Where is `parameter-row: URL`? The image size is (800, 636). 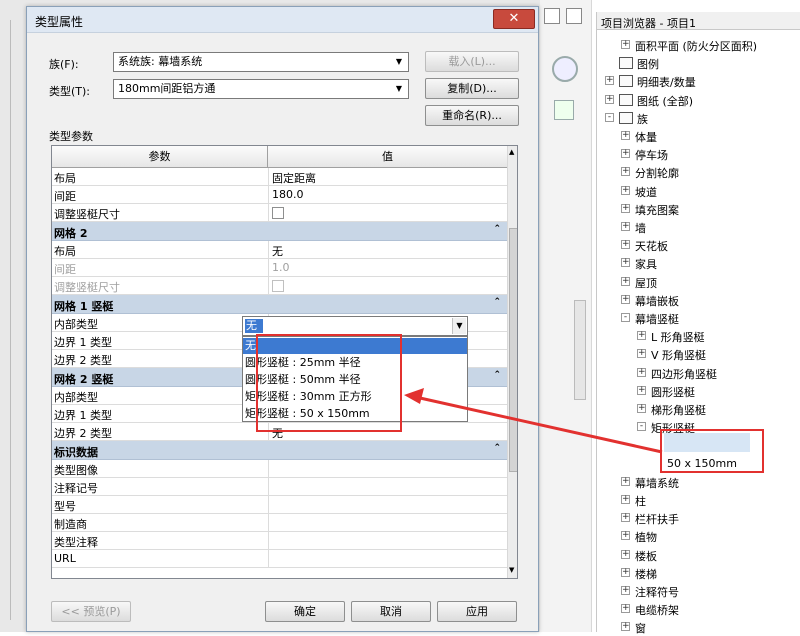 parameter-row: URL is located at coordinates (279, 559).